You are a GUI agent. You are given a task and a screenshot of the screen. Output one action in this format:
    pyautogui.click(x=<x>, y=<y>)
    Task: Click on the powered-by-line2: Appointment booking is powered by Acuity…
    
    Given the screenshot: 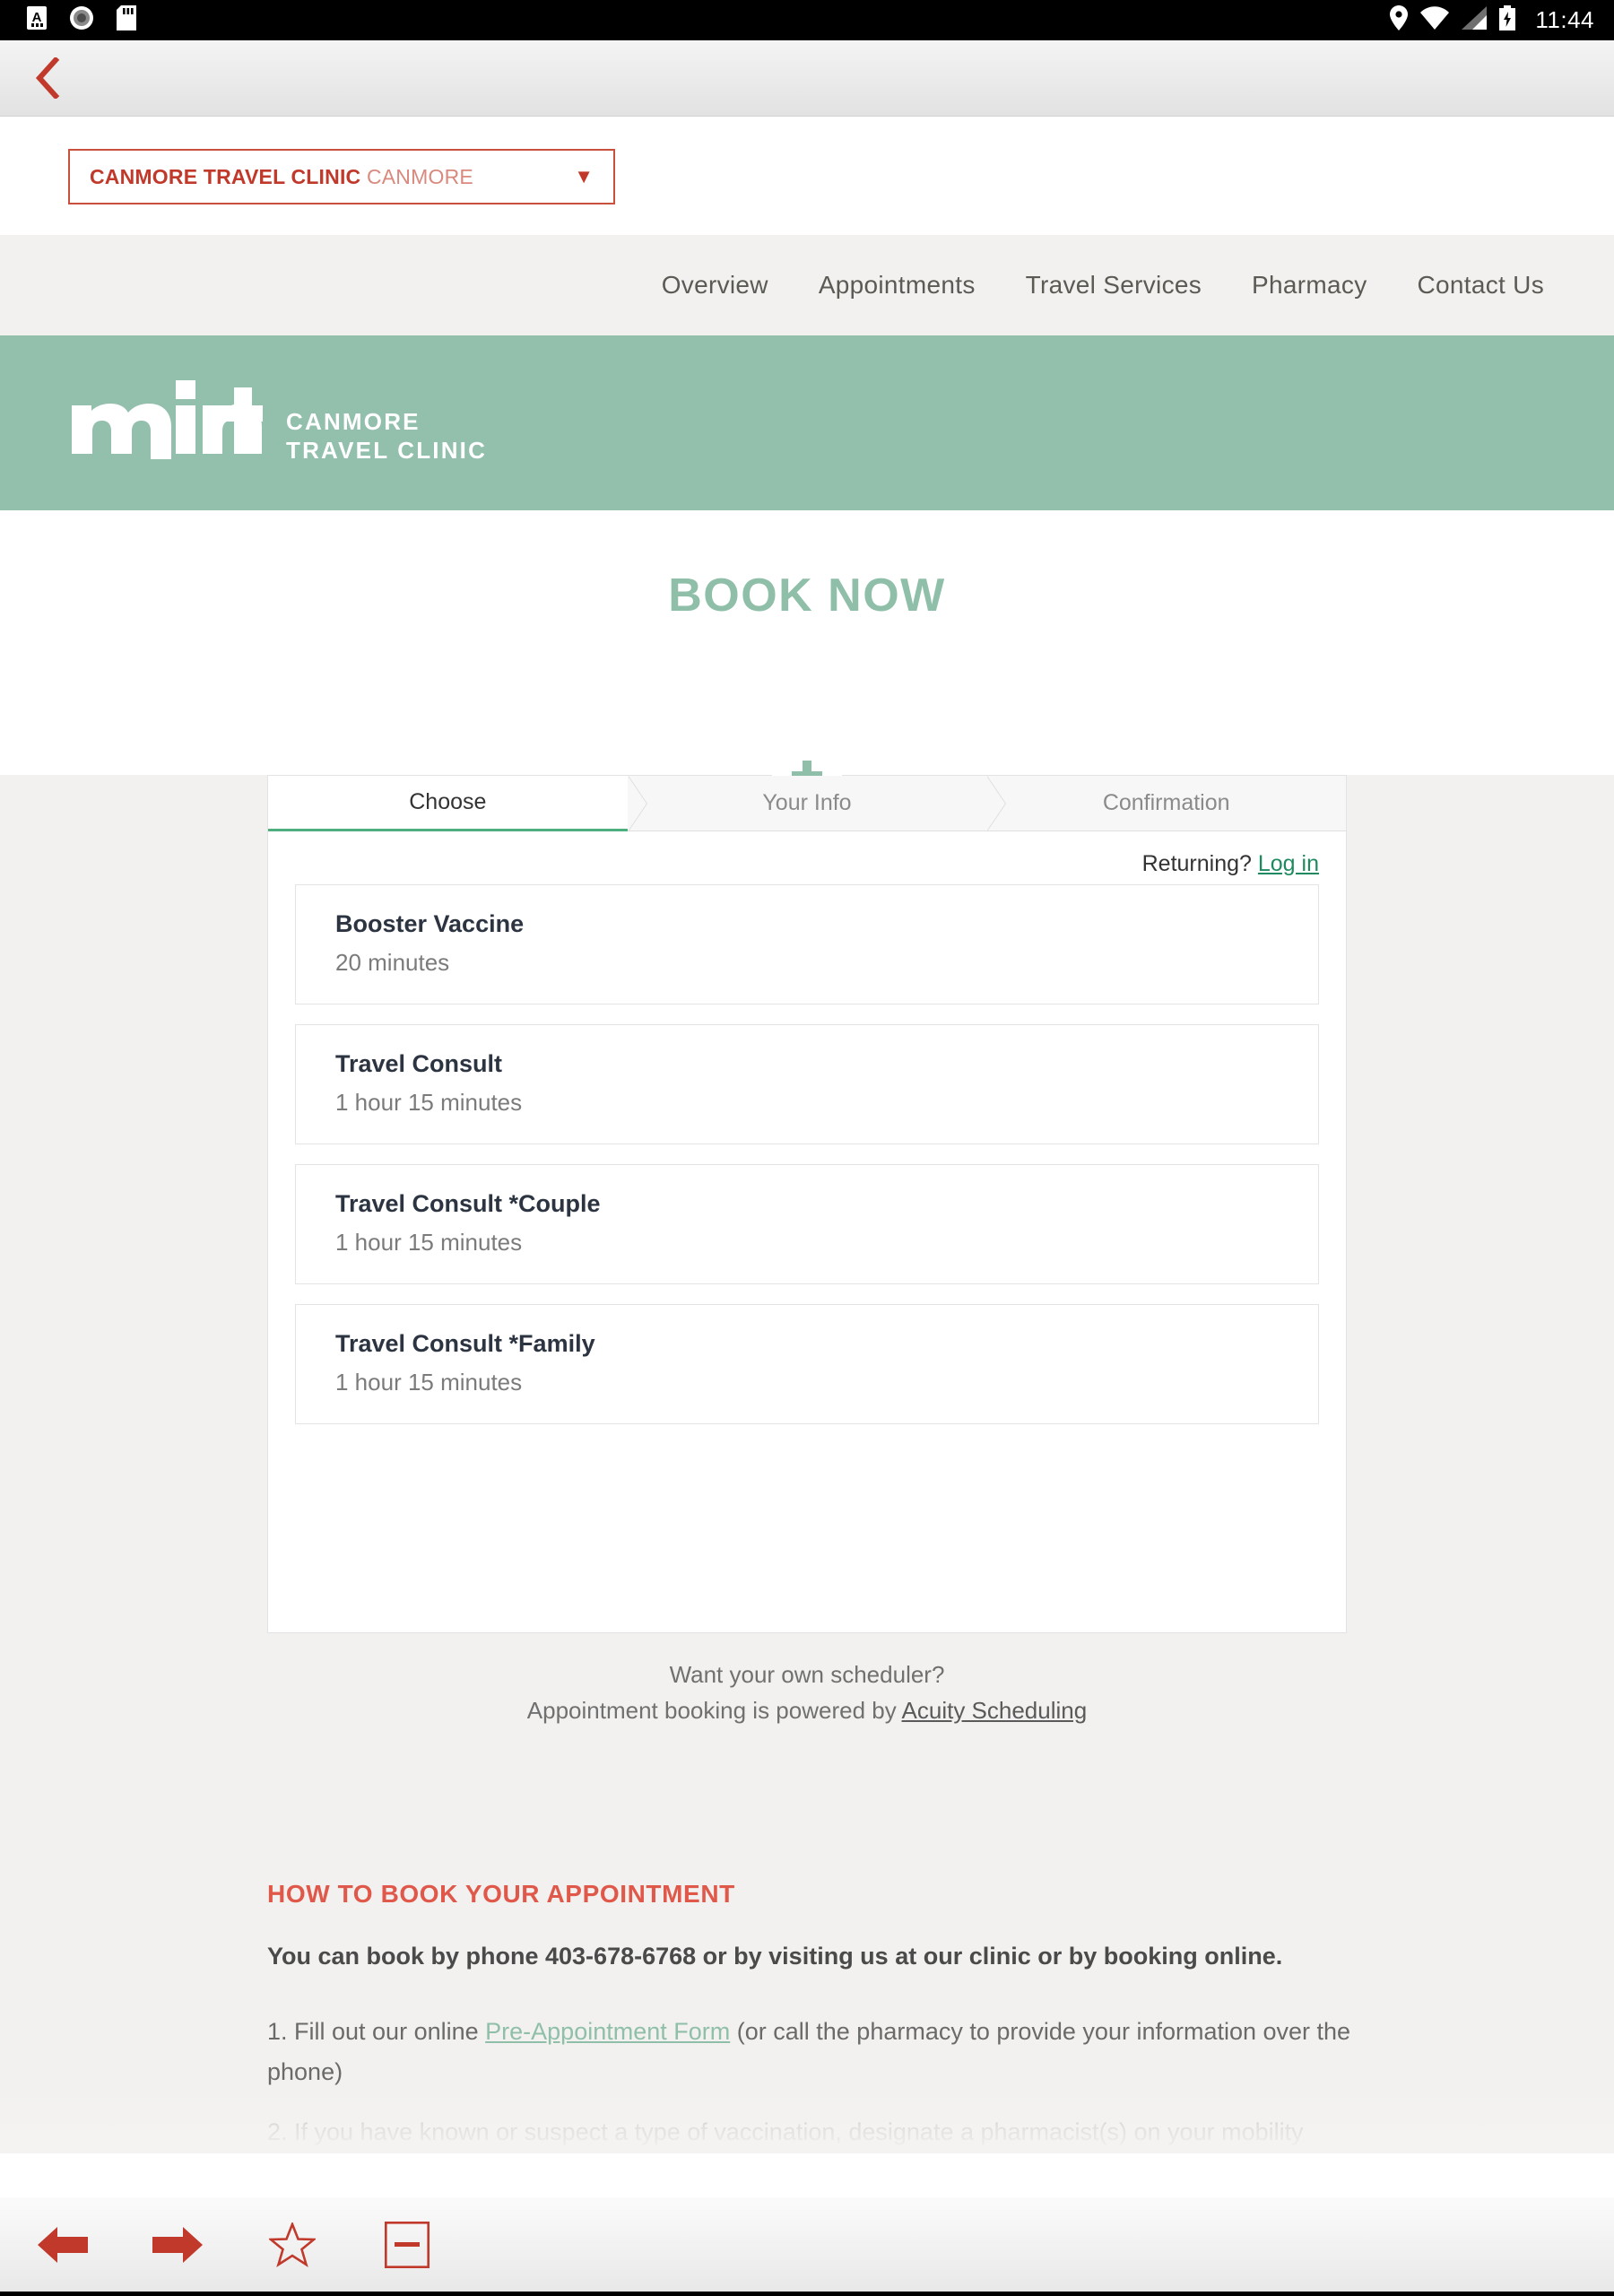 What is the action you would take?
    pyautogui.click(x=807, y=1710)
    